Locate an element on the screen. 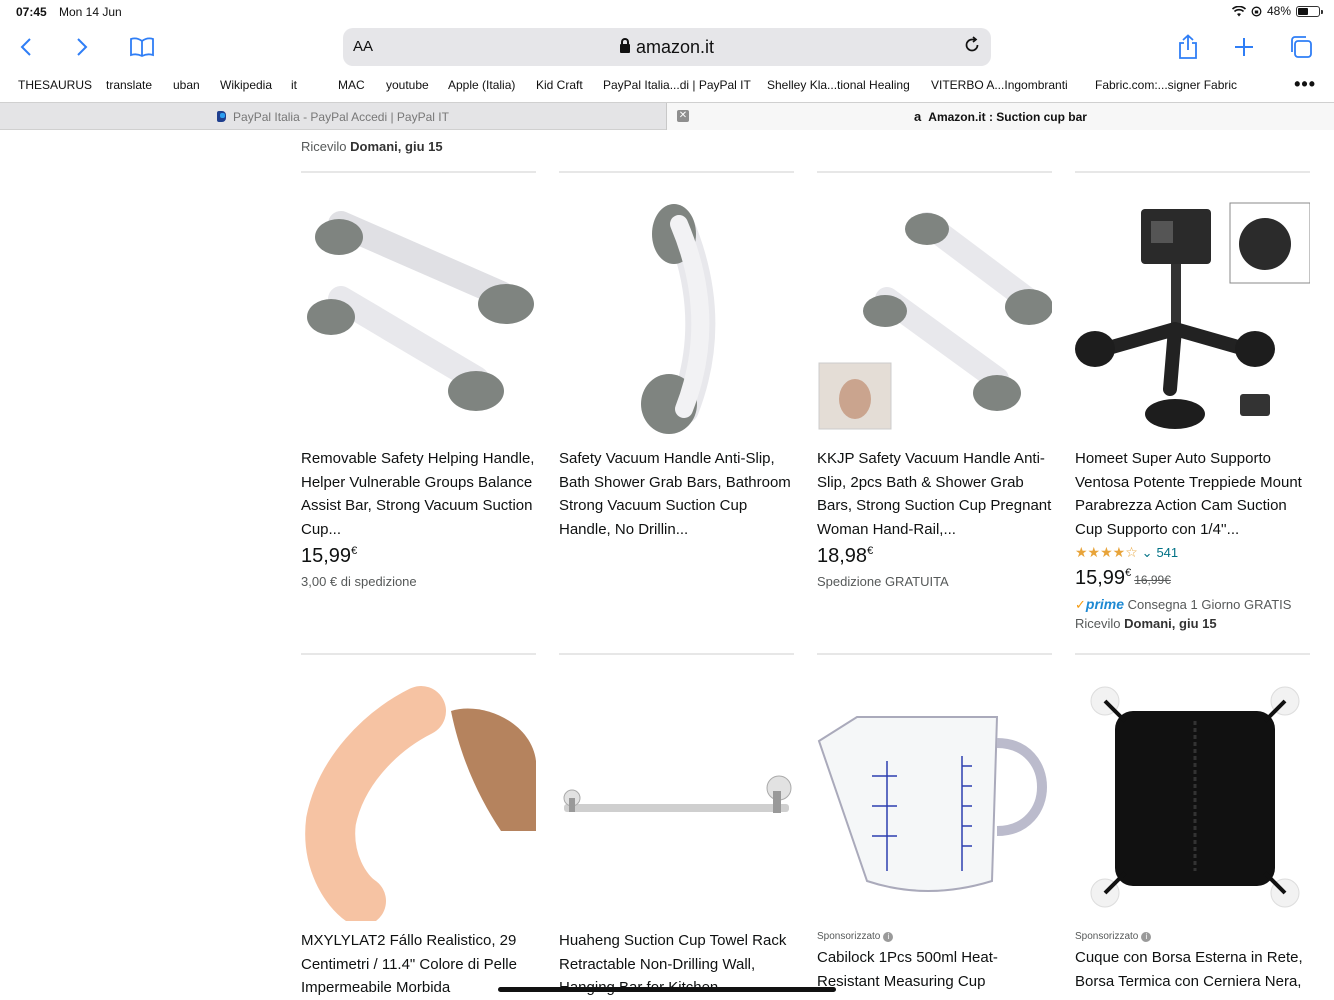  forward-button is located at coordinates (82, 47).